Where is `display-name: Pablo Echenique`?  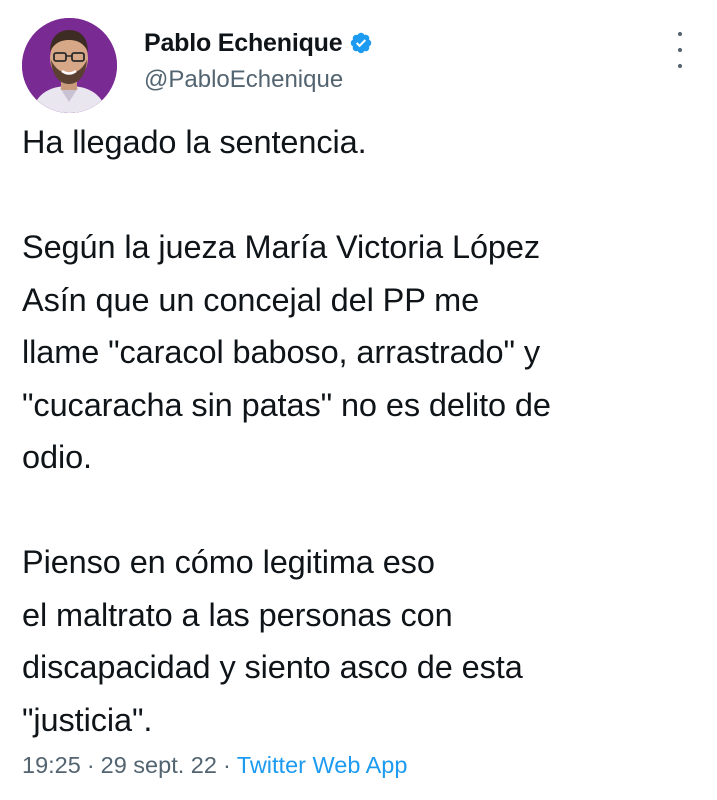
display-name: Pablo Echenique is located at coordinates (243, 43).